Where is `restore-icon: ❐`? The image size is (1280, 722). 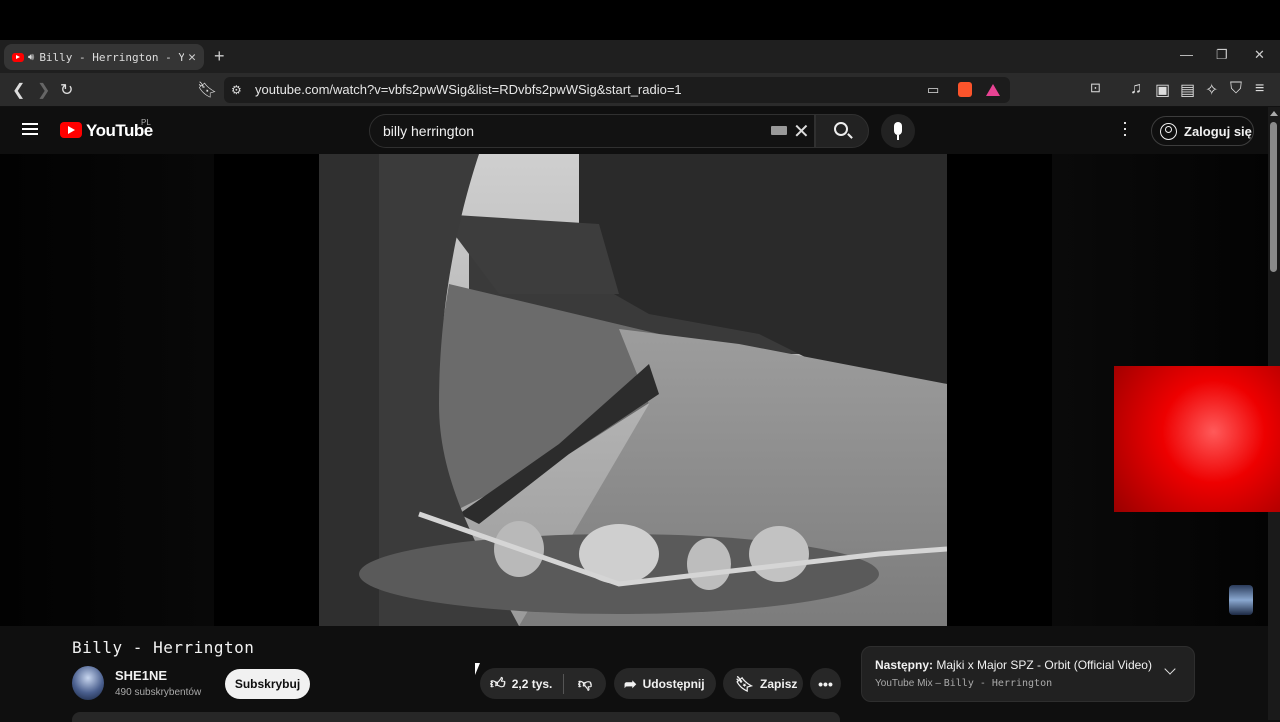 restore-icon: ❐ is located at coordinates (1222, 55).